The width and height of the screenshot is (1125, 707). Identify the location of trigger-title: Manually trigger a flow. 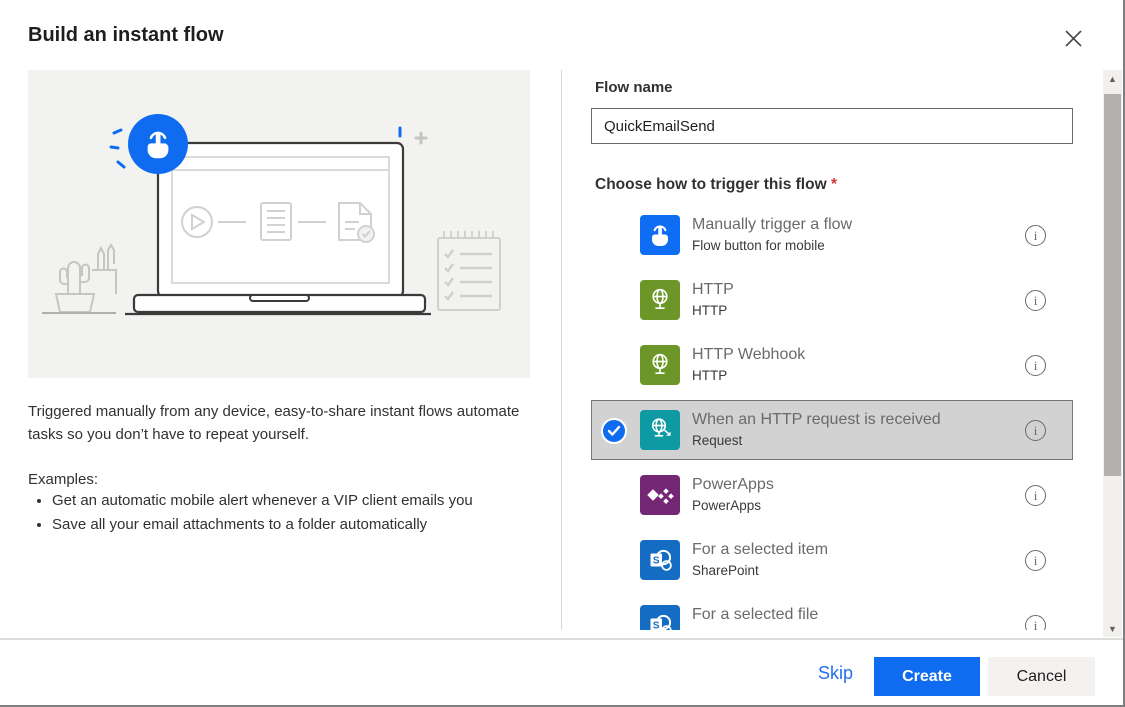
(772, 224).